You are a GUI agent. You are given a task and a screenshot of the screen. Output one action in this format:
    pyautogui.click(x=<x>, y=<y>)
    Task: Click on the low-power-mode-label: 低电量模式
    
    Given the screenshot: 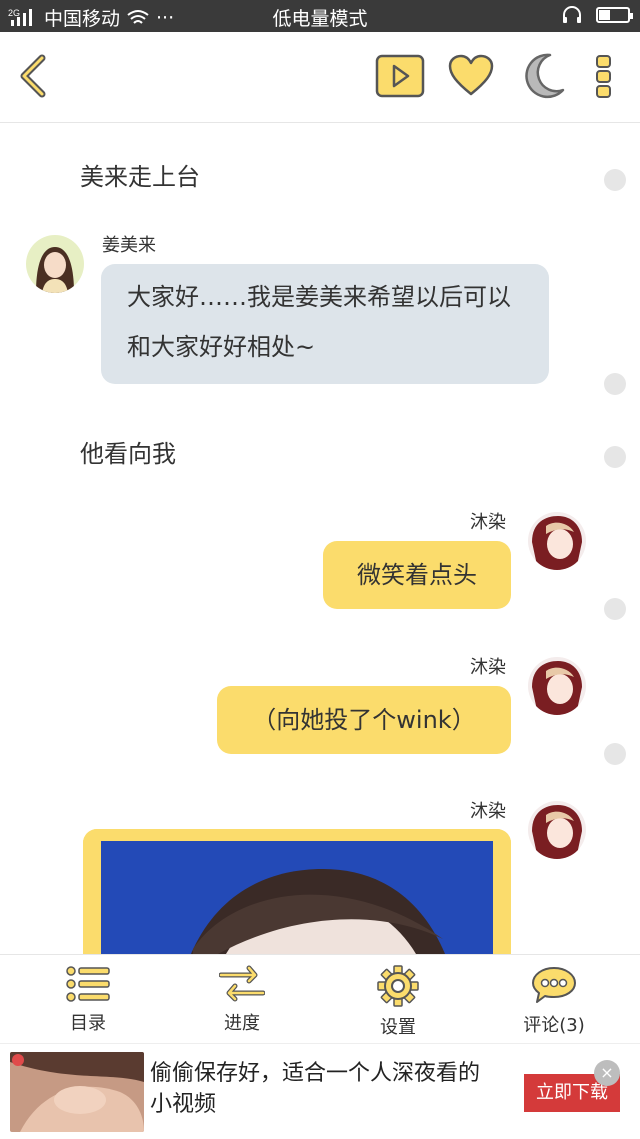 What is the action you would take?
    pyautogui.click(x=320, y=19)
    